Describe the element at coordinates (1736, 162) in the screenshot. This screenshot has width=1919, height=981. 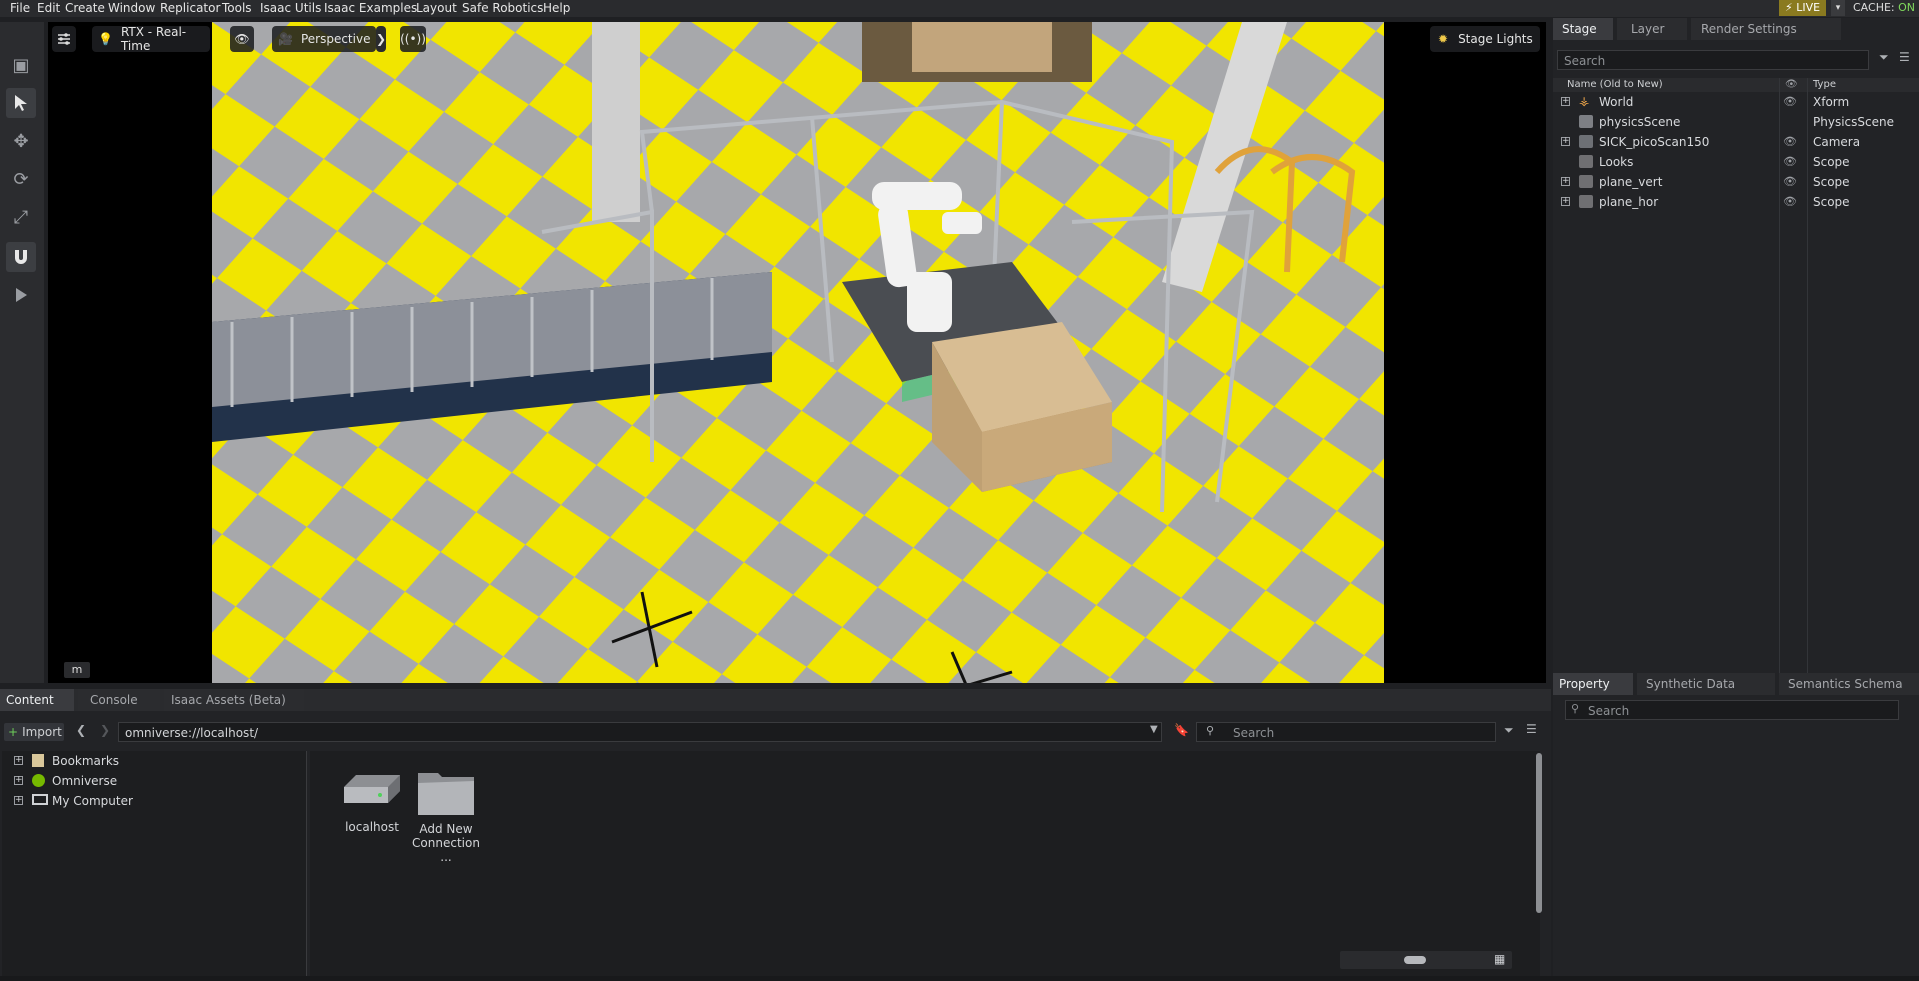
I see `stage-row-looks: Looks 👁 Scope` at that location.